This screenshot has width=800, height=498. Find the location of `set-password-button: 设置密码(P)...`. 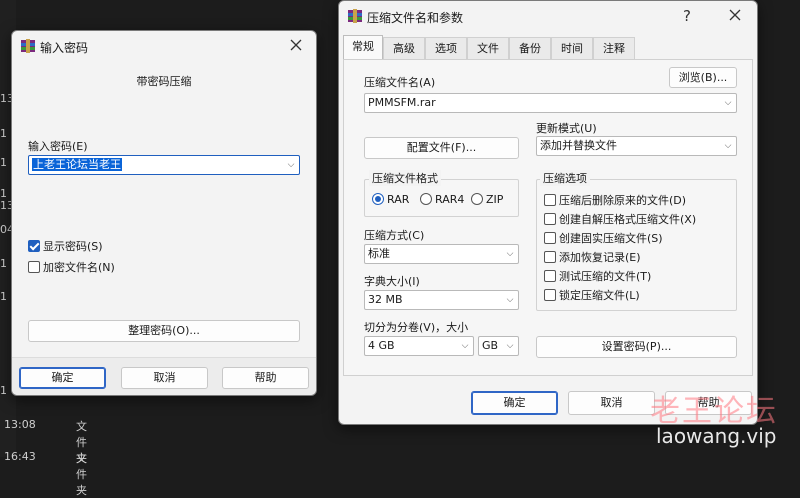

set-password-button: 设置密码(P)... is located at coordinates (636, 347).